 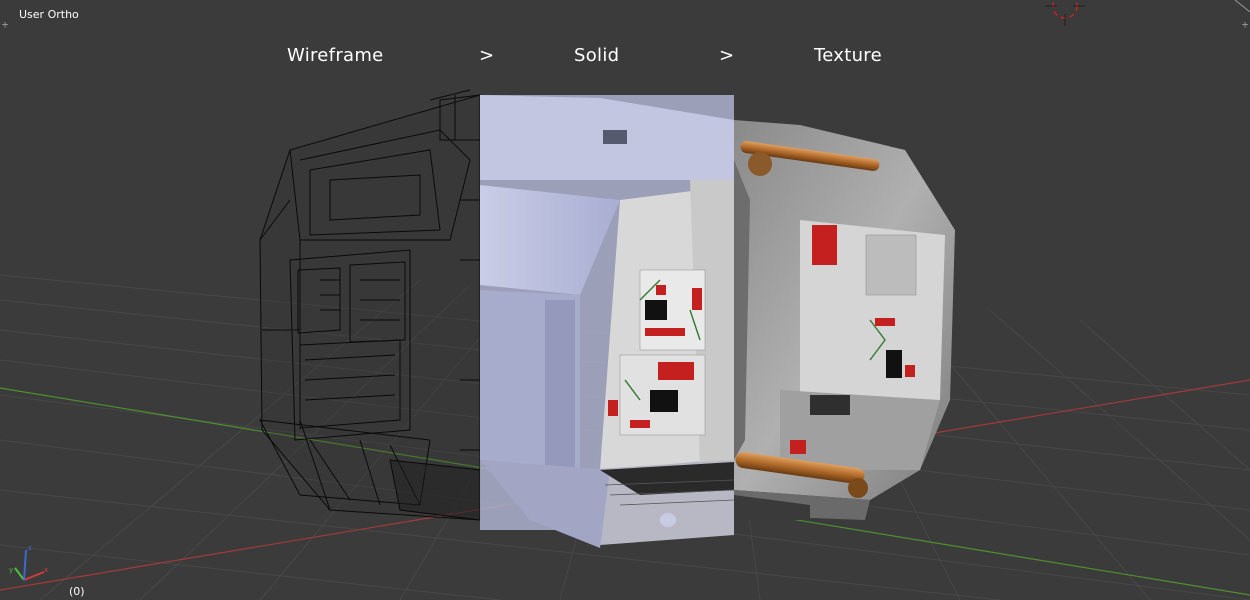 I want to click on frame-indicator: (0), so click(x=77, y=591).